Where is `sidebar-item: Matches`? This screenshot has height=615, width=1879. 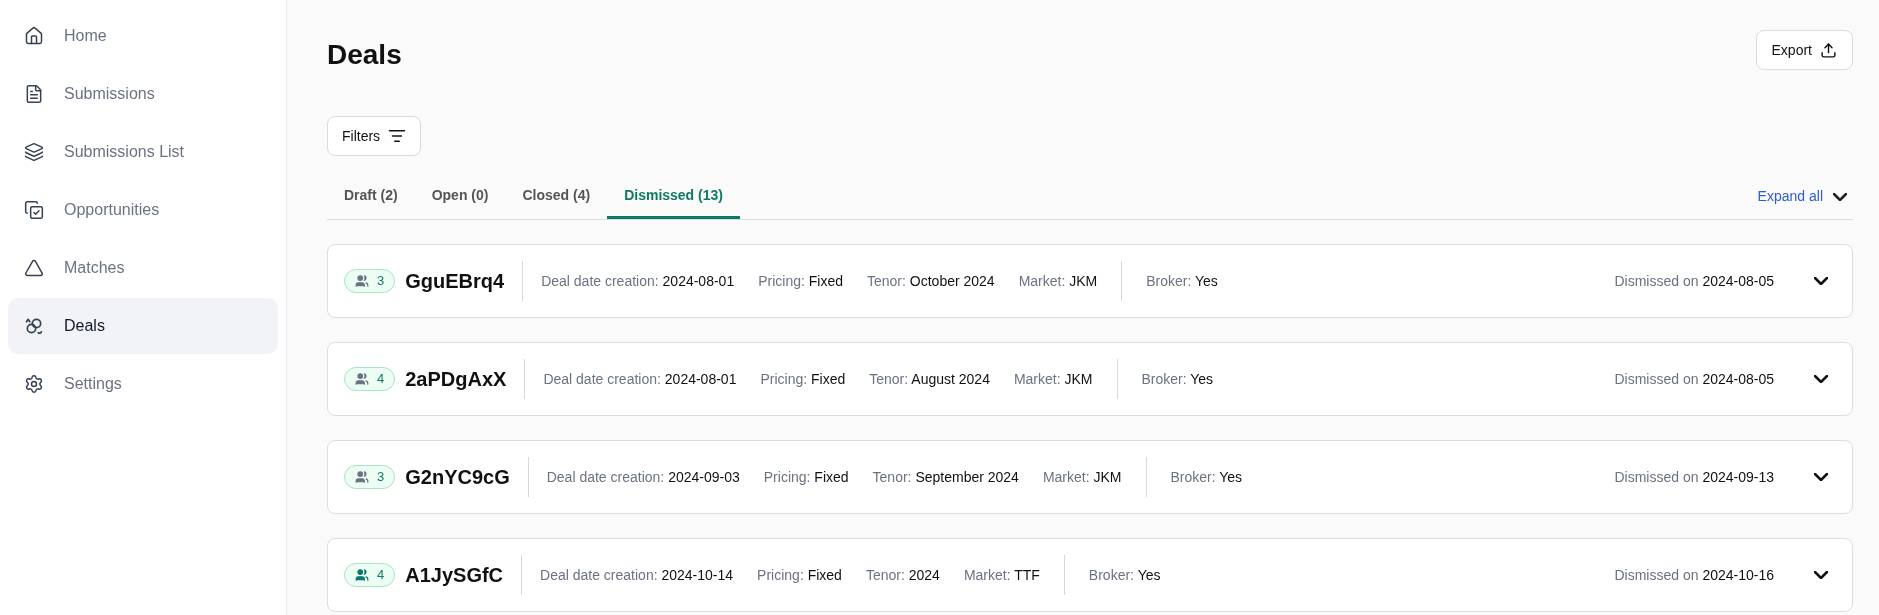 sidebar-item: Matches is located at coordinates (143, 268).